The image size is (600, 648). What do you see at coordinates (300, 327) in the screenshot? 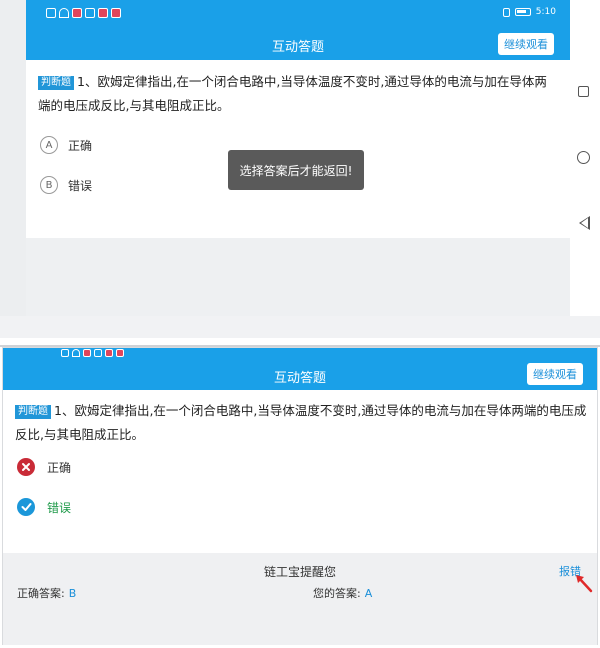
I see `bottom-edge` at bounding box center [300, 327].